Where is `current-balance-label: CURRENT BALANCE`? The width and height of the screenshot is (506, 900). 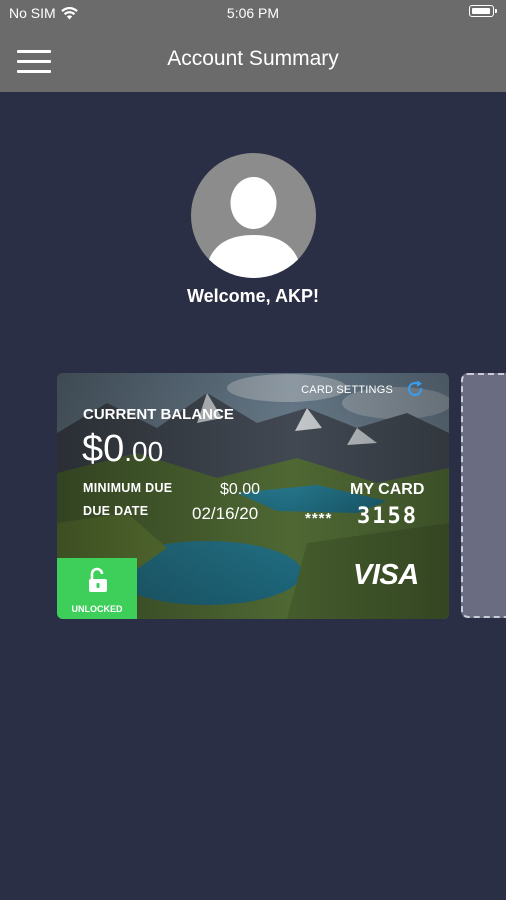 current-balance-label: CURRENT BALANCE is located at coordinates (158, 414).